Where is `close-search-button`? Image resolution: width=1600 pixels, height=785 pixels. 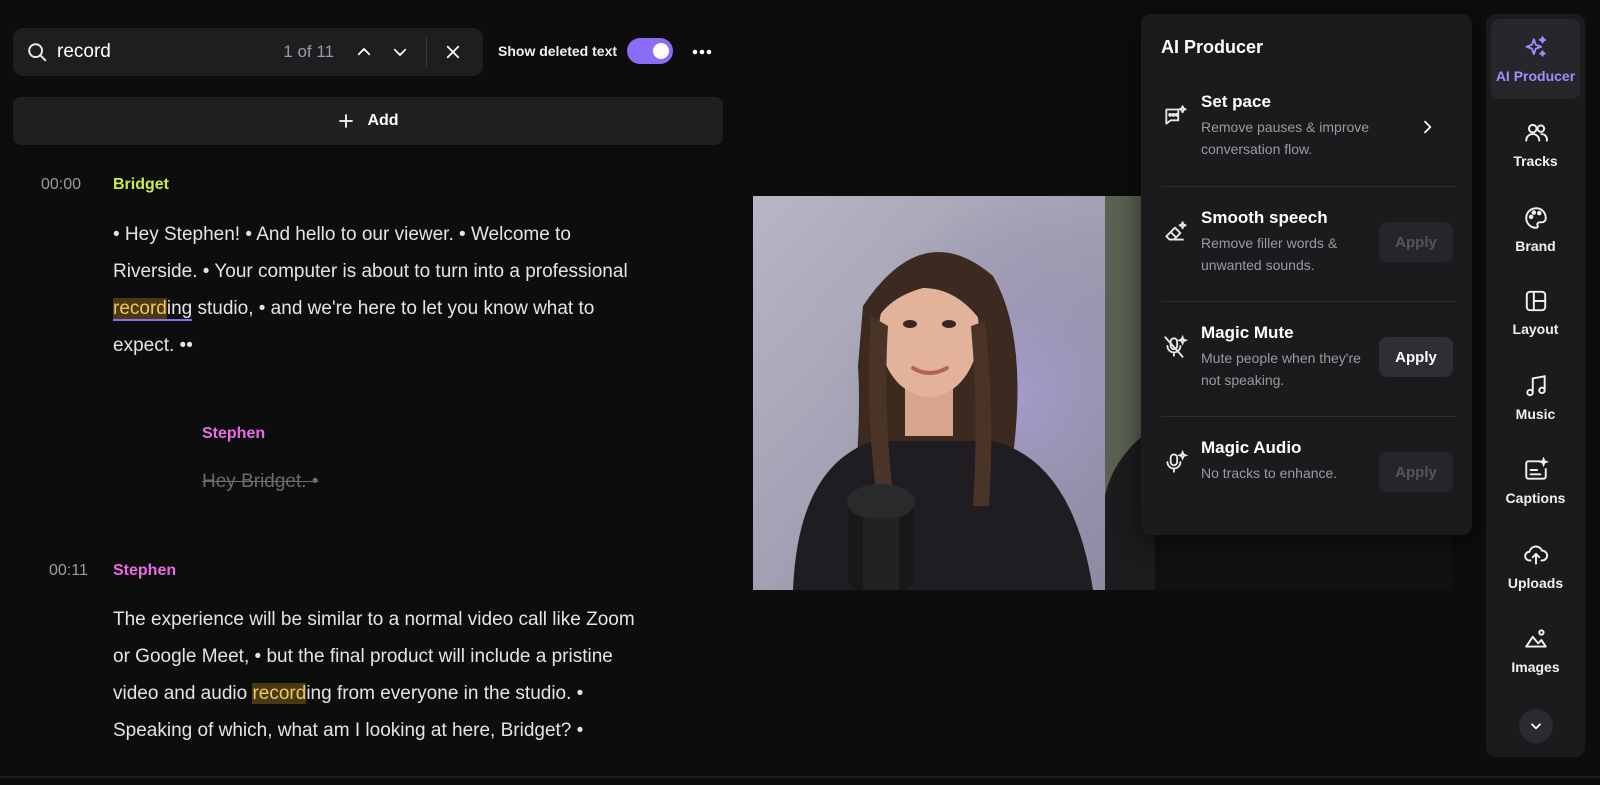
close-search-button is located at coordinates (453, 52).